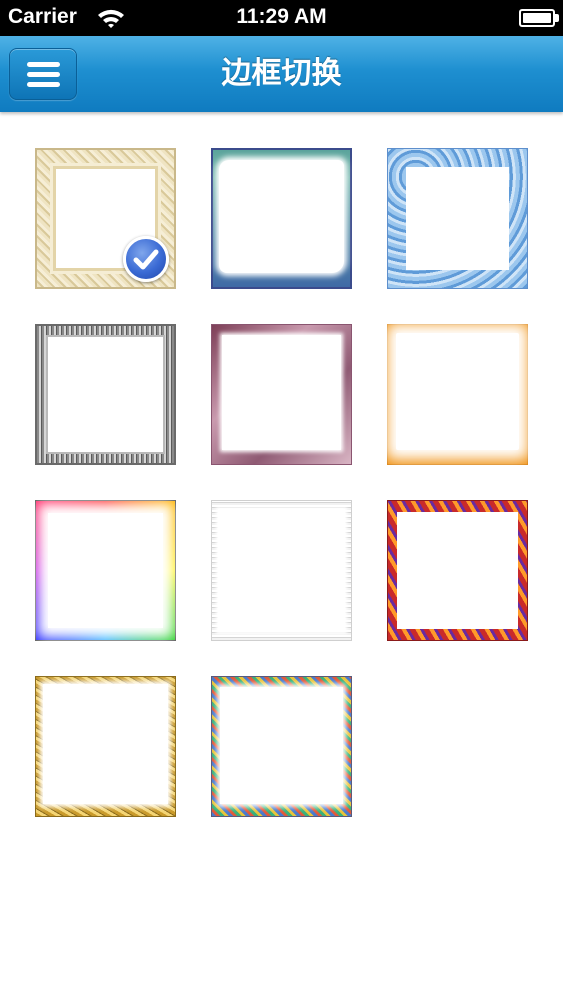  I want to click on nav-bar: 边框切换, so click(281, 74).